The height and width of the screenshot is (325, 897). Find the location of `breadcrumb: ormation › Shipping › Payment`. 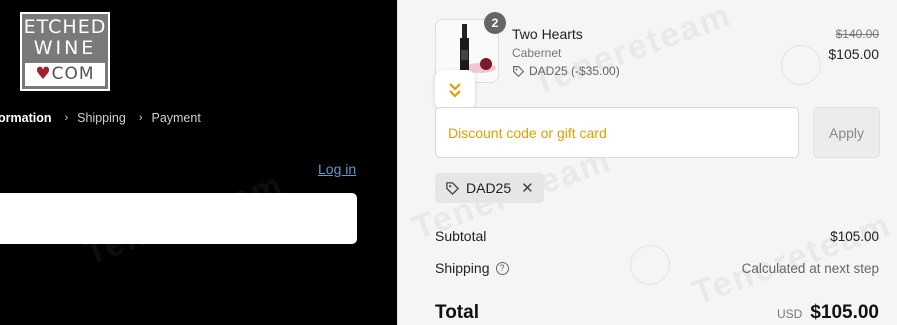

breadcrumb: ormation › Shipping › Payment is located at coordinates (100, 118).